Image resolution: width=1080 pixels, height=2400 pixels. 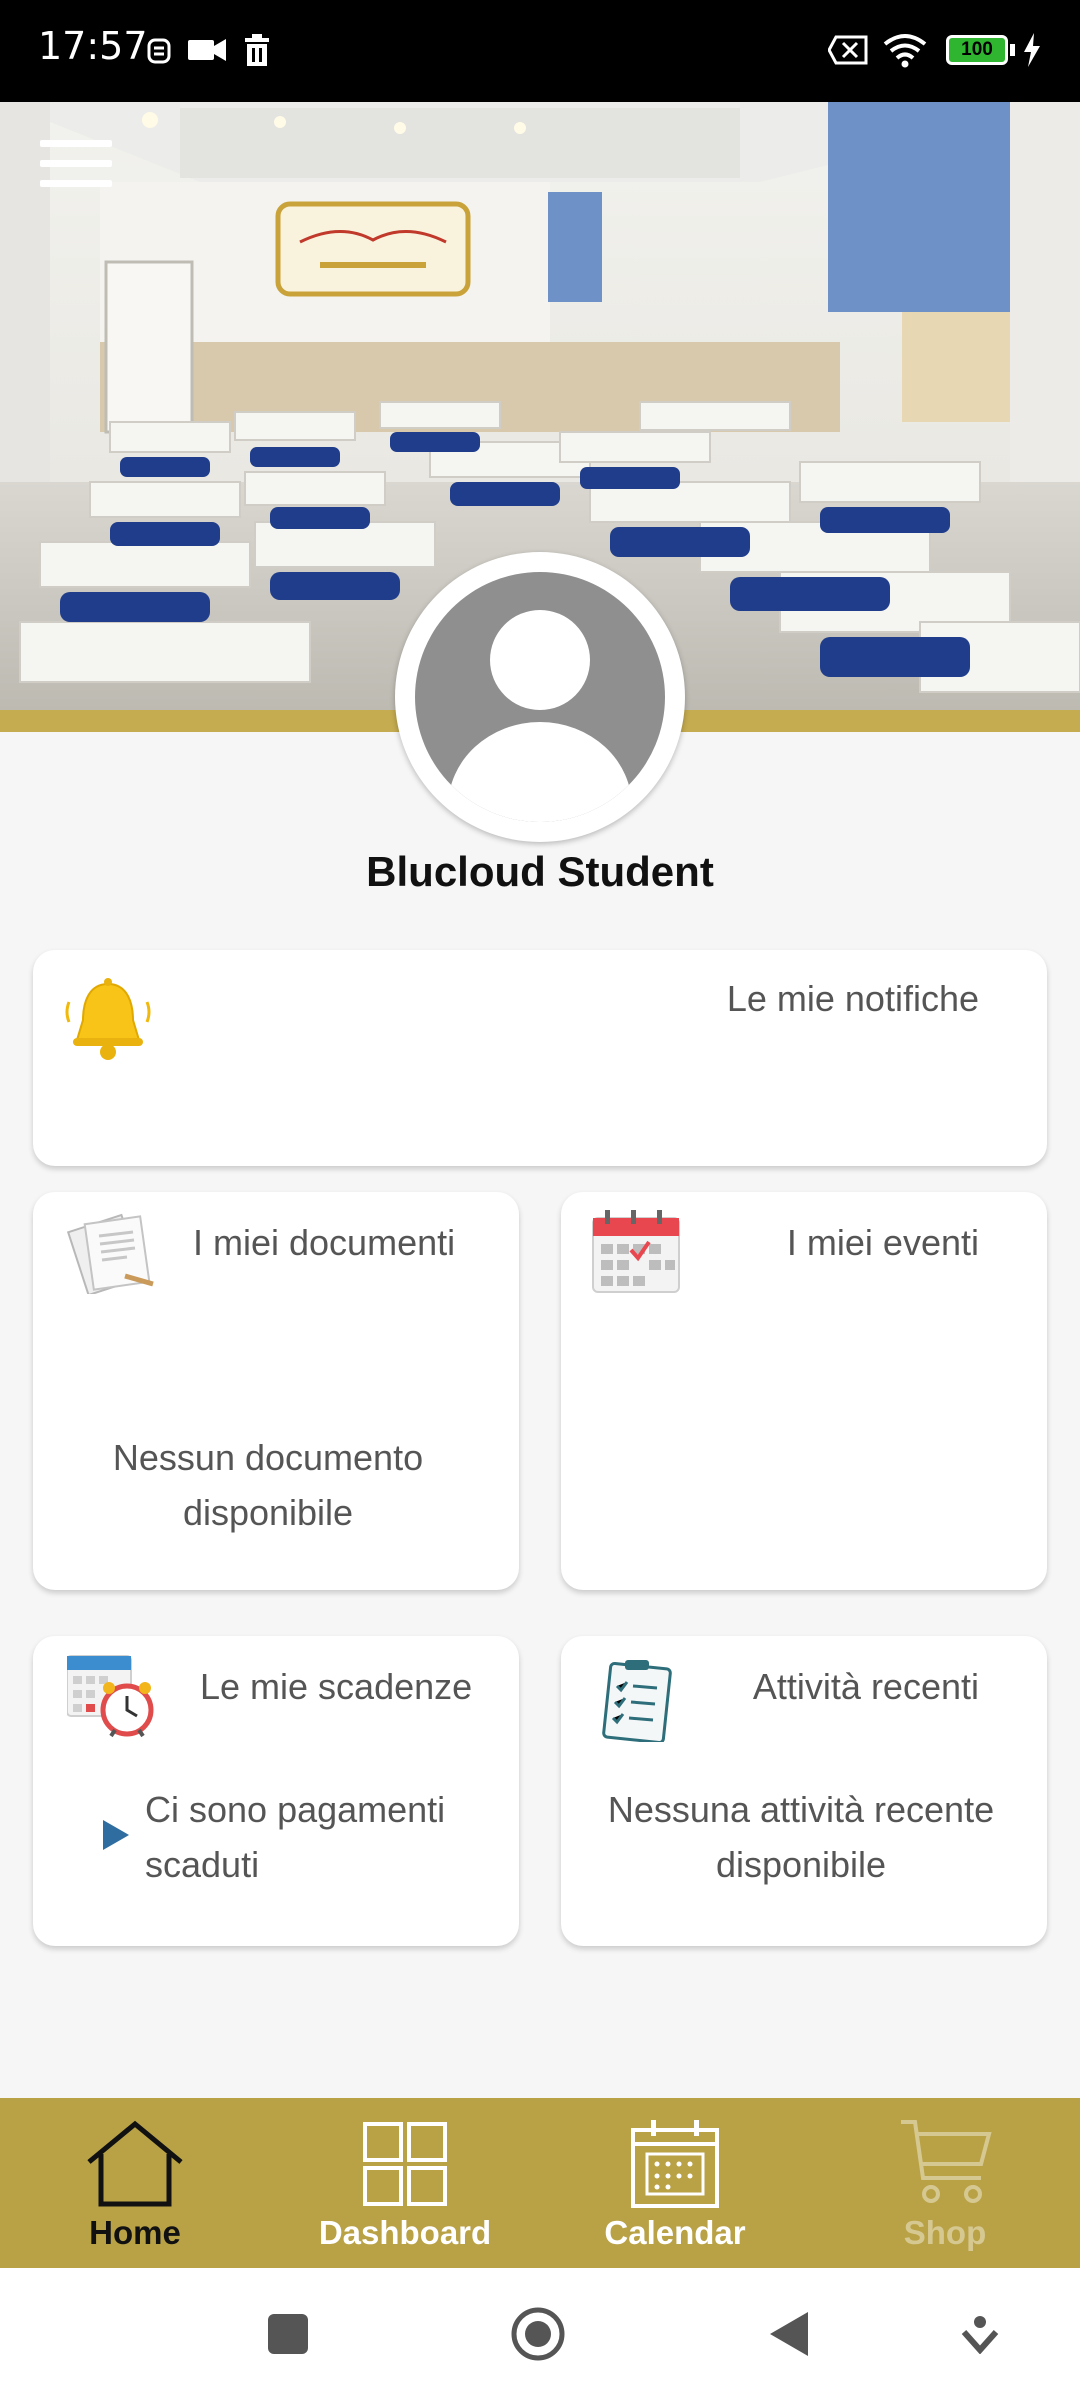 I want to click on activities-empty-message: Nessuna attività recente disponibile, so click(x=801, y=1837).